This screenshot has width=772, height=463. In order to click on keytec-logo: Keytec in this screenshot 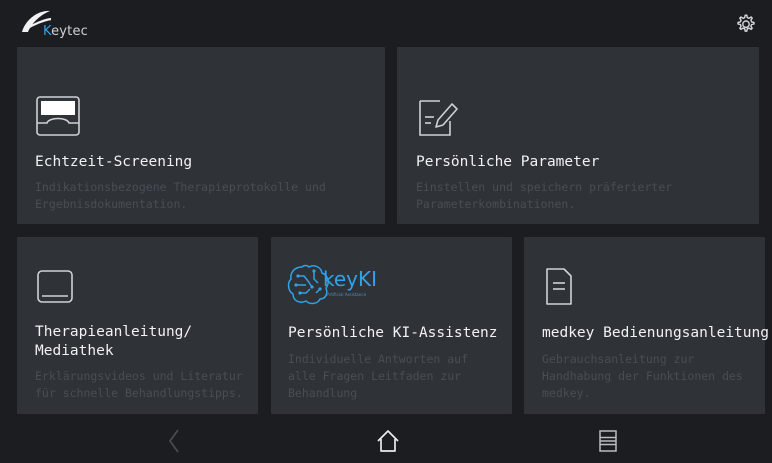, I will do `click(65, 23)`.